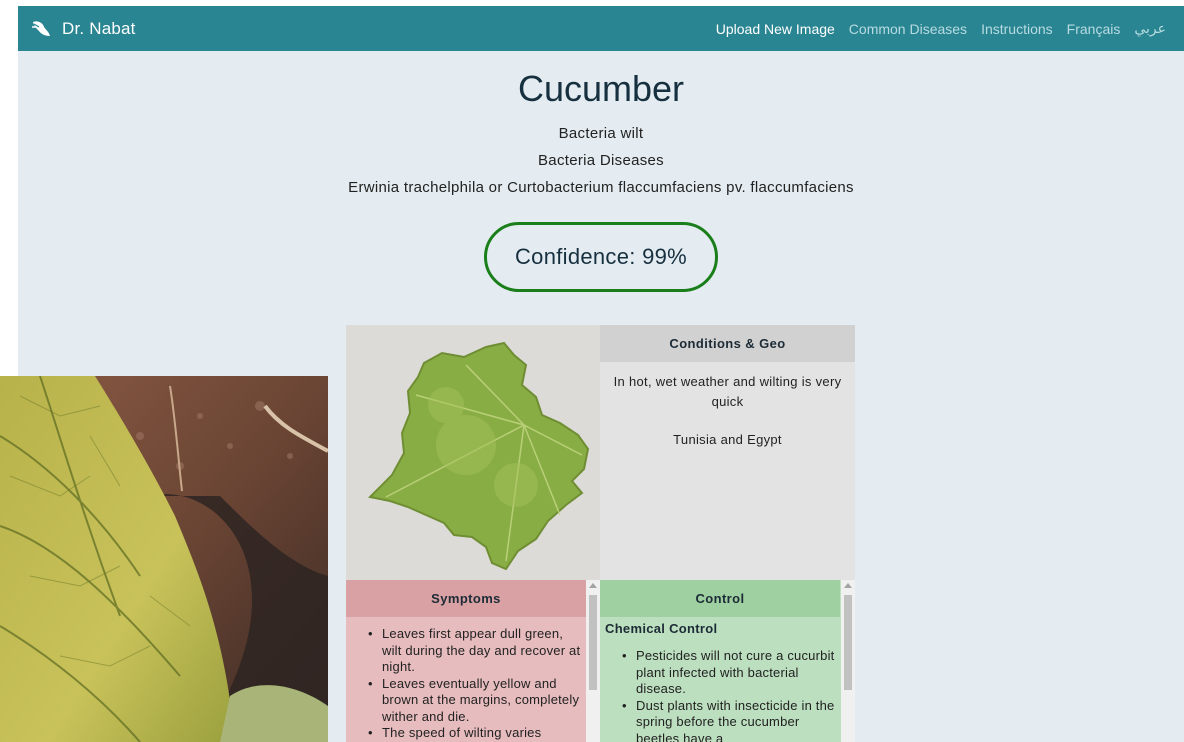  What do you see at coordinates (601, 133) in the screenshot?
I see `disease-name: Bacteria wilt` at bounding box center [601, 133].